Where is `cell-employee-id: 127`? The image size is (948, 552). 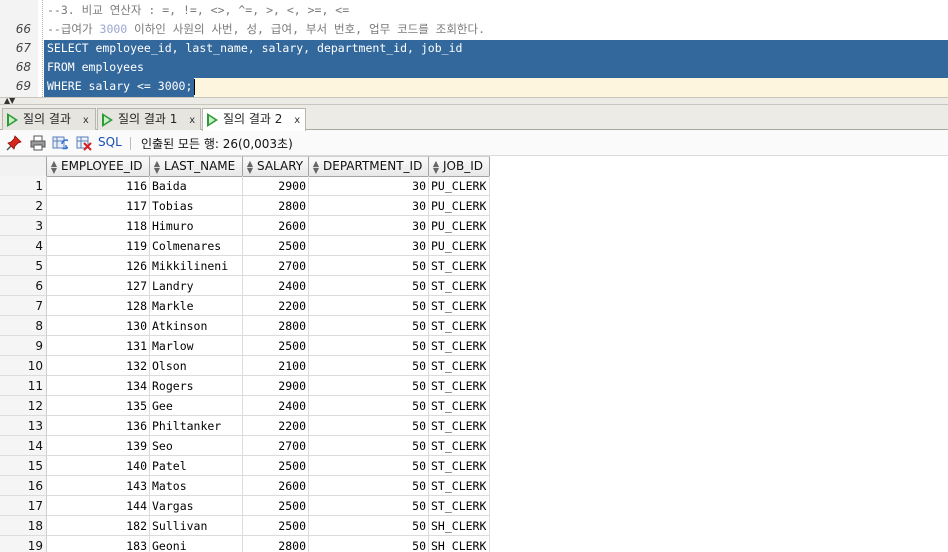 cell-employee-id: 127 is located at coordinates (98, 286).